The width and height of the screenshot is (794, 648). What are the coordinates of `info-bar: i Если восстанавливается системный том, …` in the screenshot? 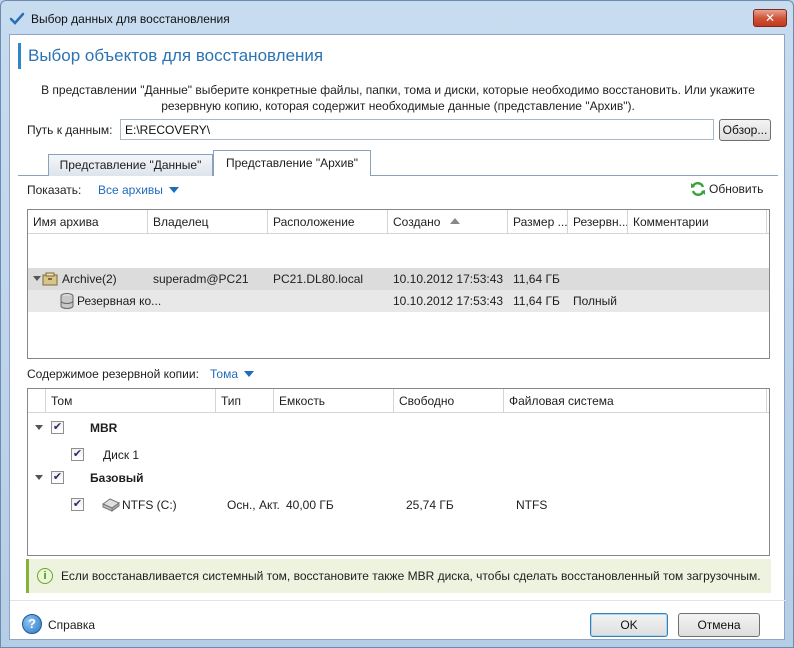 It's located at (398, 576).